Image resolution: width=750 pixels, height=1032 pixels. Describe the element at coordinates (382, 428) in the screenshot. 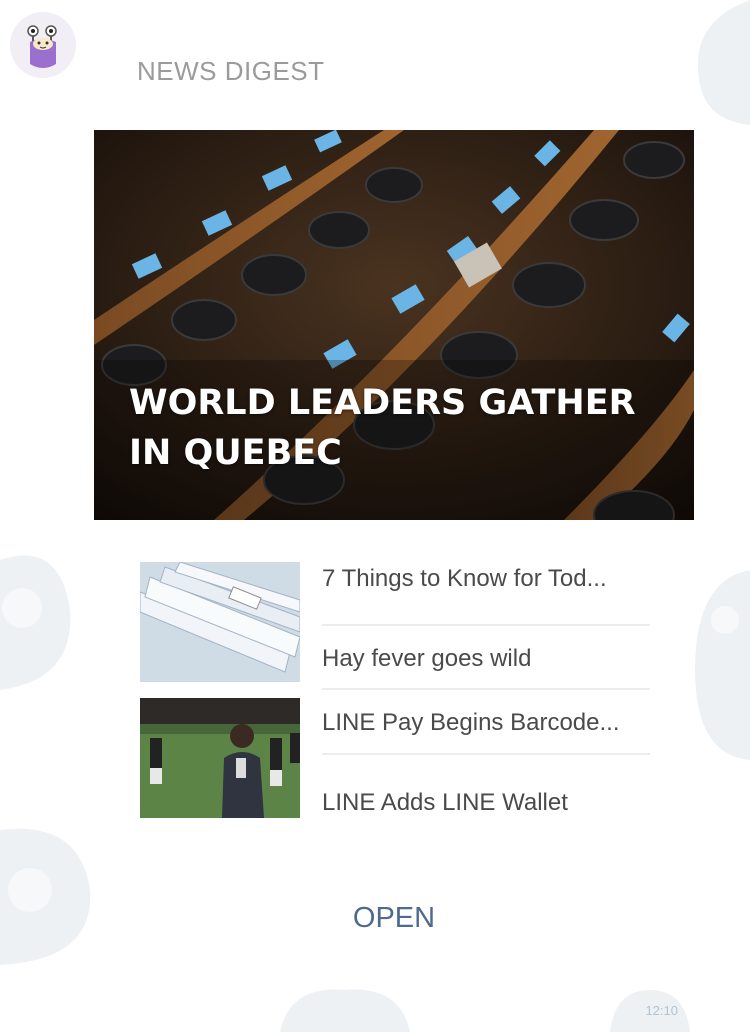

I see `hero-headline: WORLD LEADERS GATHER IN QUEBEC` at that location.